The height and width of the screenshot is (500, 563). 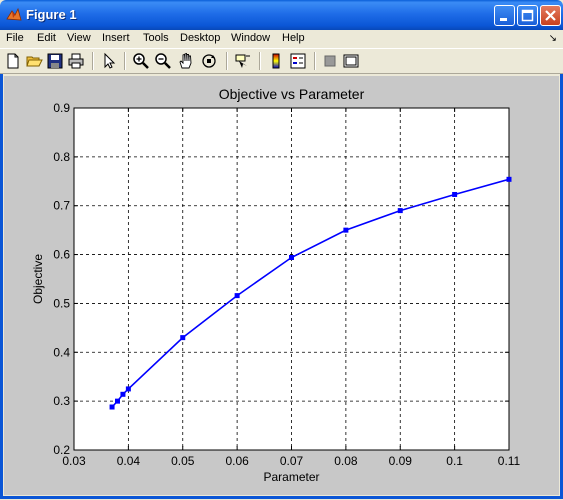 What do you see at coordinates (276, 61) in the screenshot?
I see `insert-colorbar-icon` at bounding box center [276, 61].